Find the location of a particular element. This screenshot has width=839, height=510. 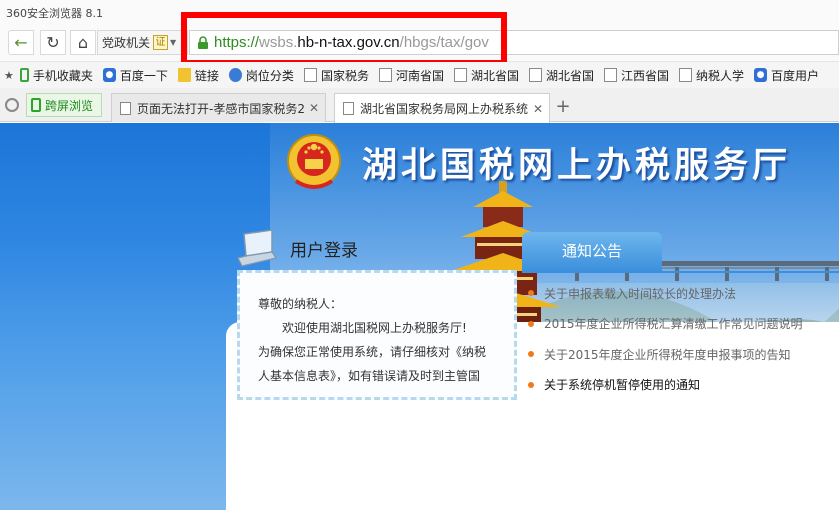

notice-divider is located at coordinates (680, 272).